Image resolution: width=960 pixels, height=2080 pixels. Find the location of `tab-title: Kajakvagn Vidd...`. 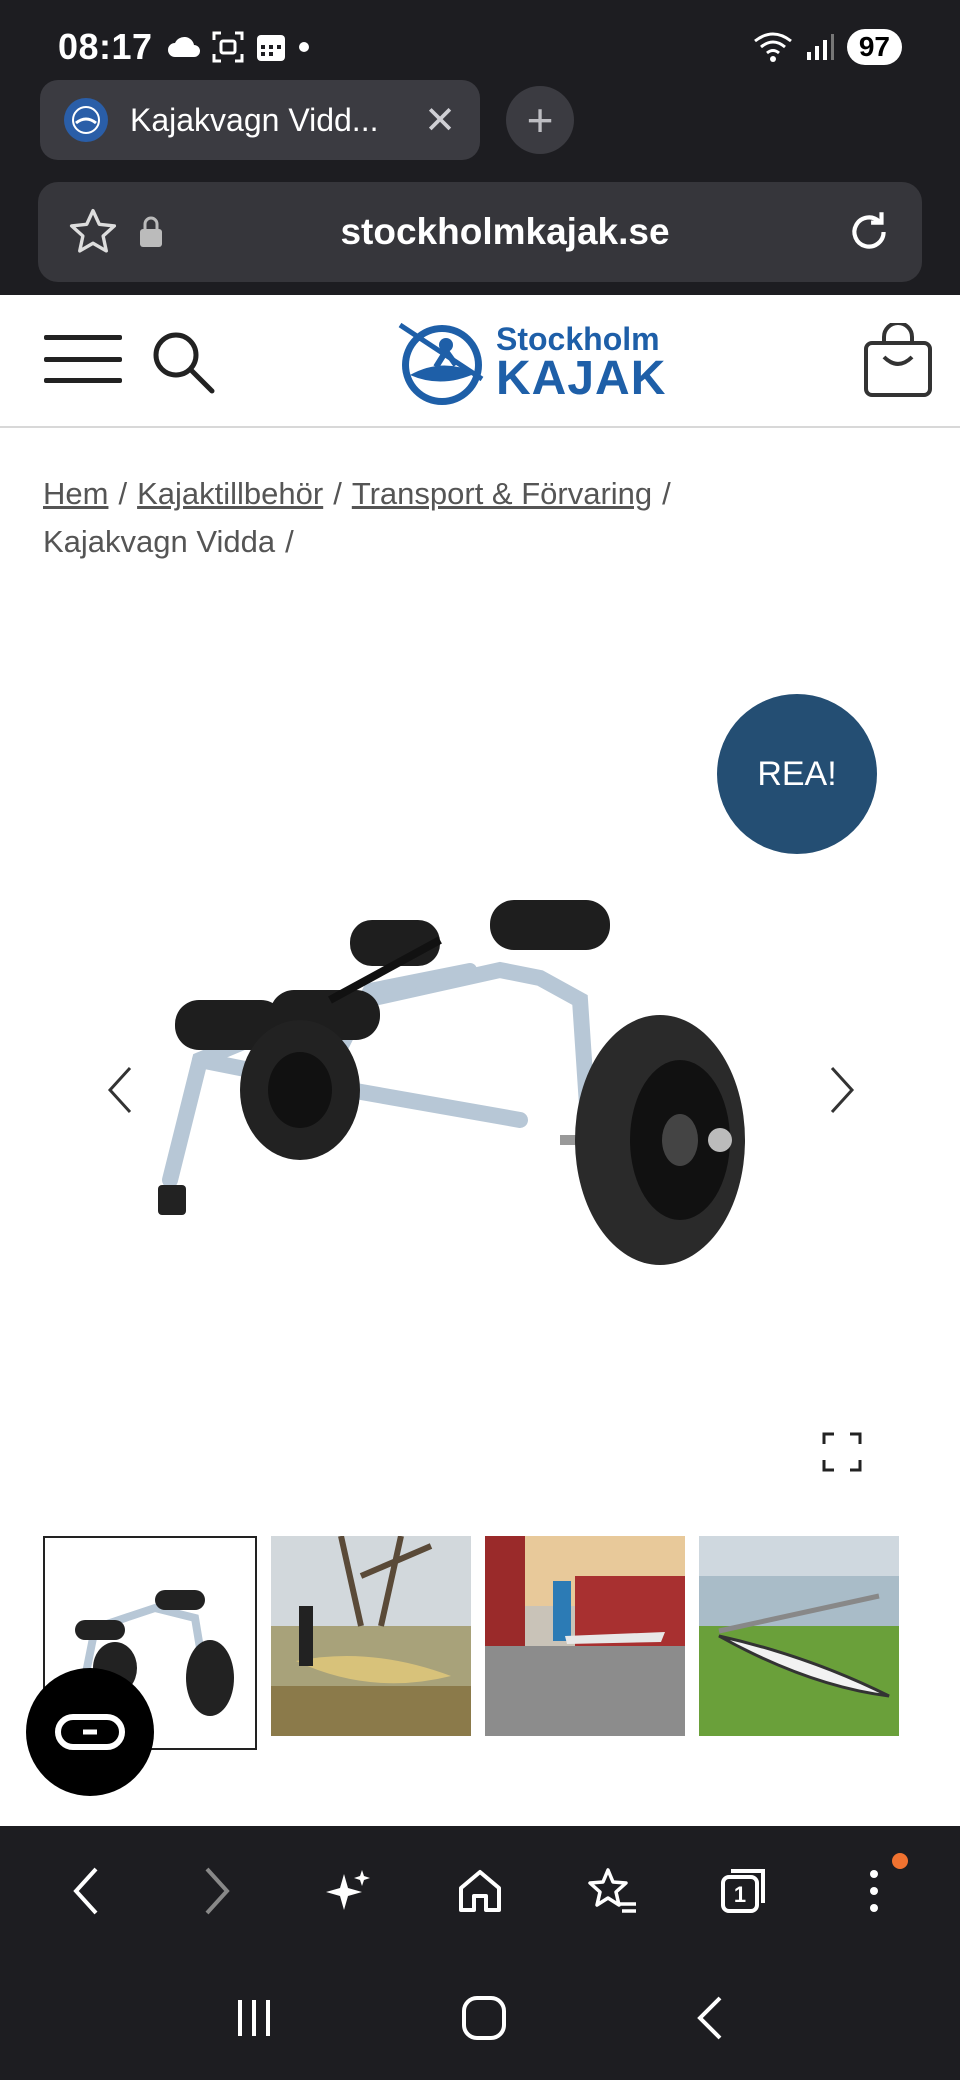

tab-title: Kajakvagn Vidd... is located at coordinates (254, 119).